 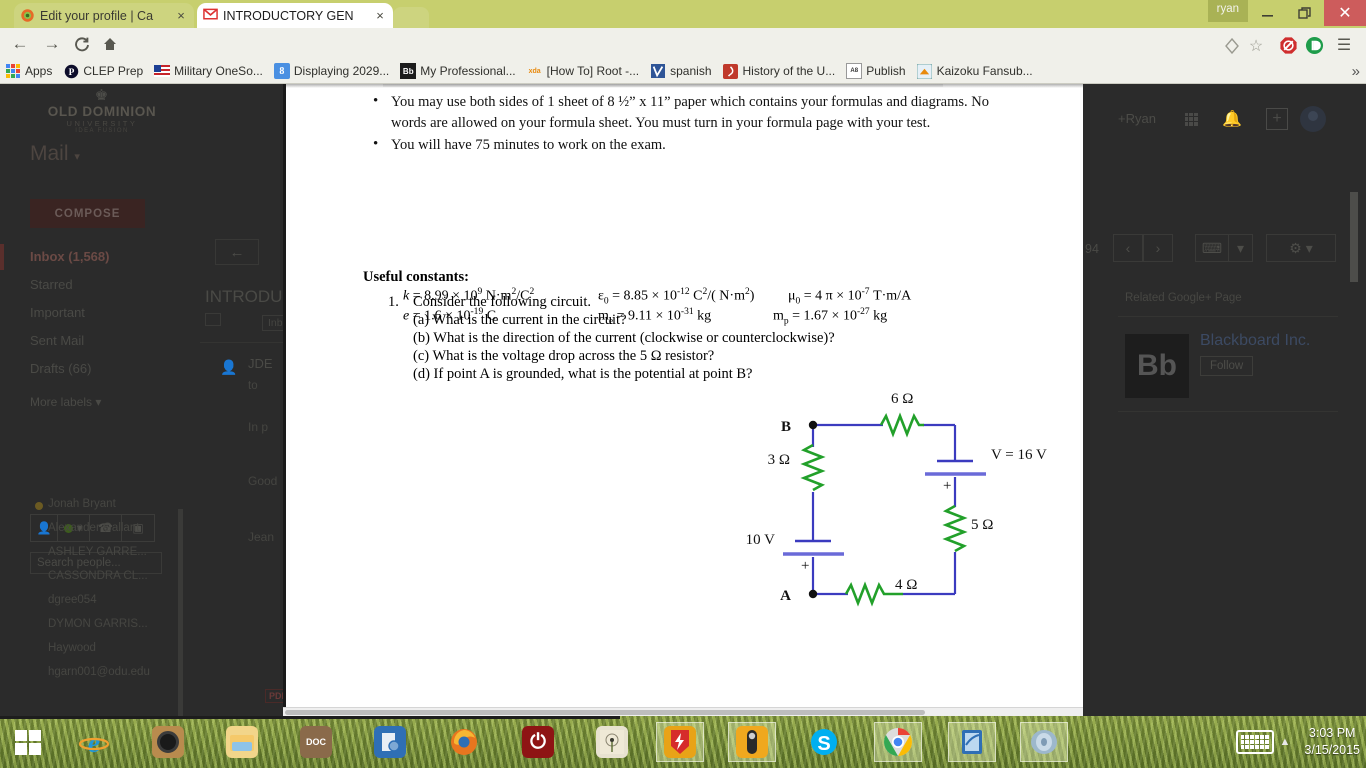 What do you see at coordinates (1305, 13) in the screenshot?
I see `window-restore-button` at bounding box center [1305, 13].